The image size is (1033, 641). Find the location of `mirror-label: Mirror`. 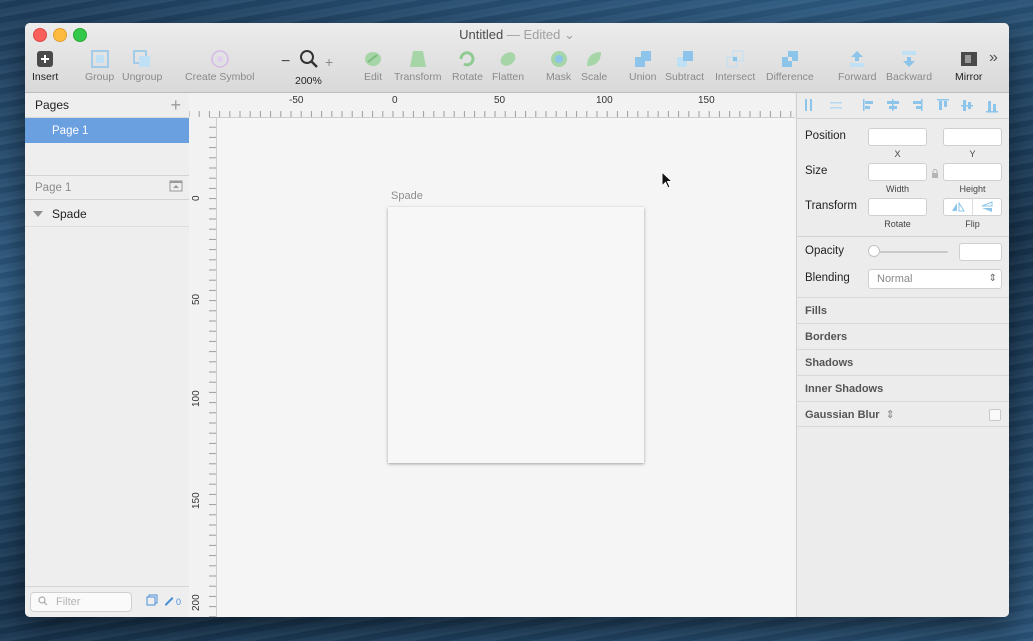

mirror-label: Mirror is located at coordinates (969, 77).